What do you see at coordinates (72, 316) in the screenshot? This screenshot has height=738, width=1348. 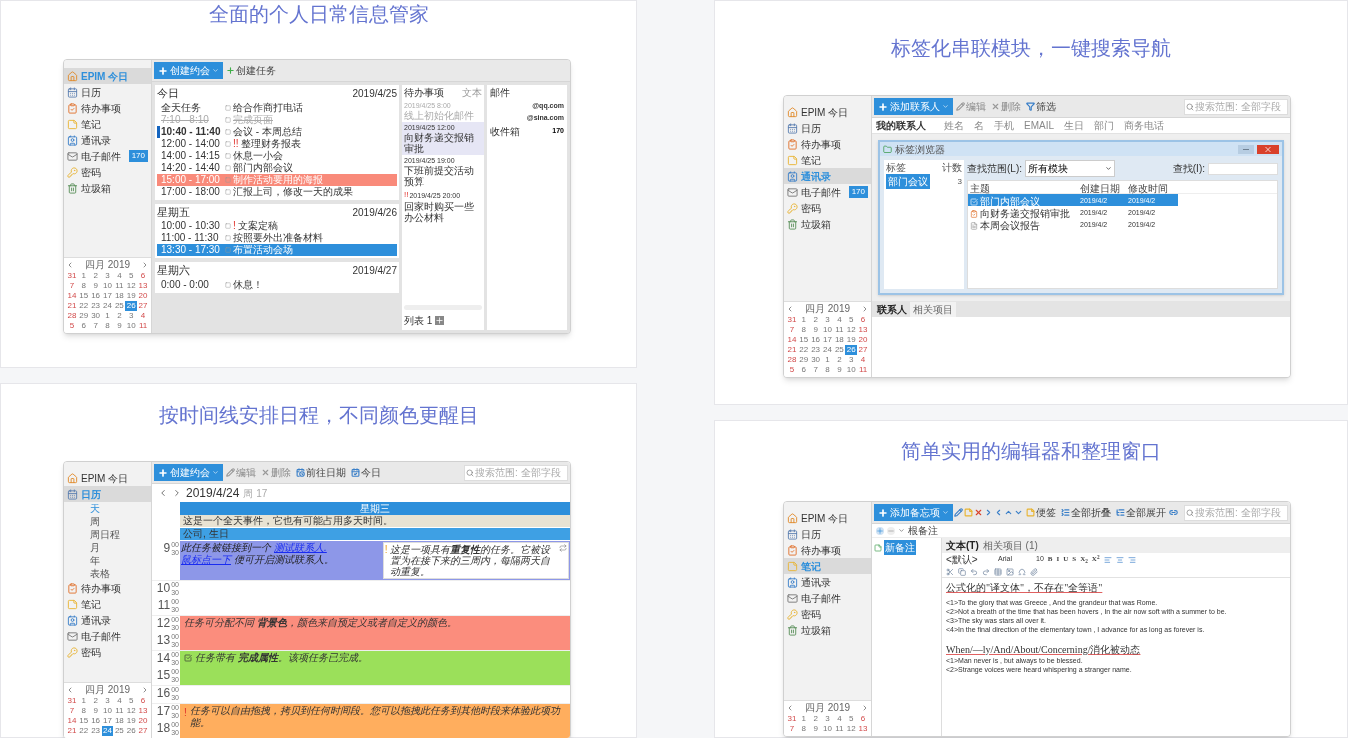 I see `calendar-day: 28` at bounding box center [72, 316].